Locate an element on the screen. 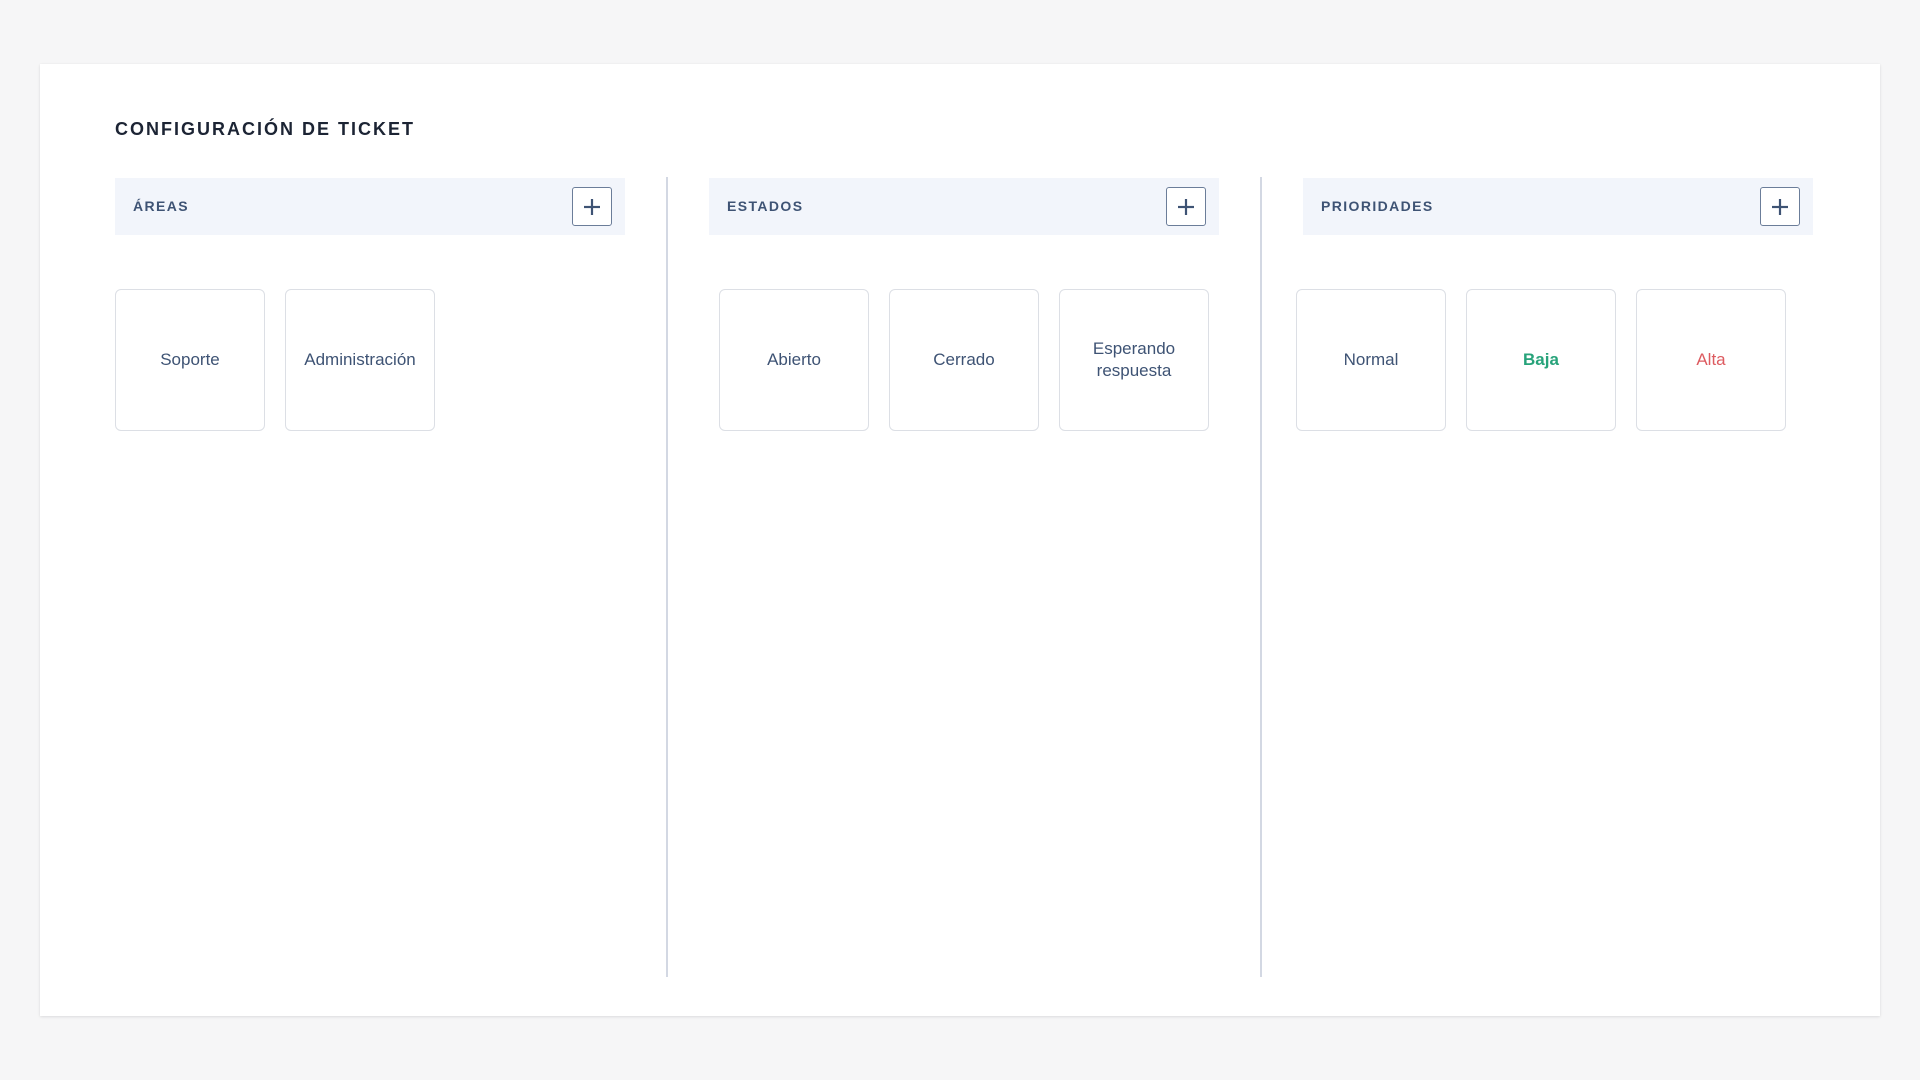 The height and width of the screenshot is (1080, 1920). estados-header: ESTADOS is located at coordinates (964, 206).